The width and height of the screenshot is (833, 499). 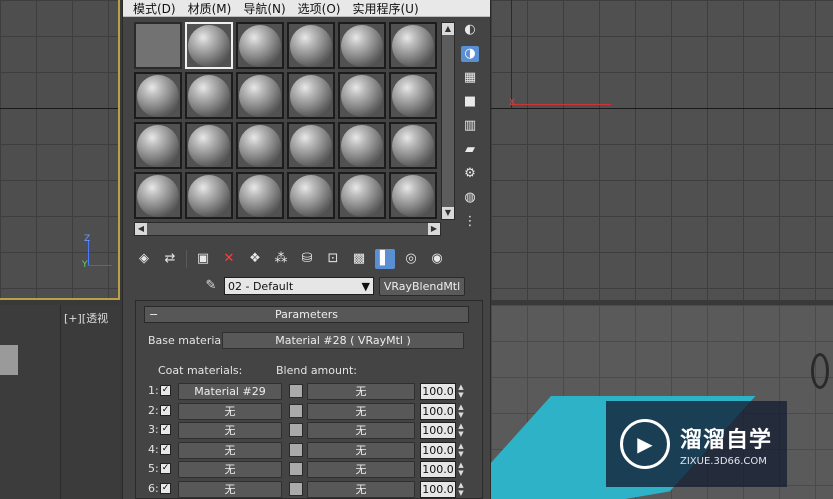 I want to click on viewport-perspective, so click(x=90, y=402).